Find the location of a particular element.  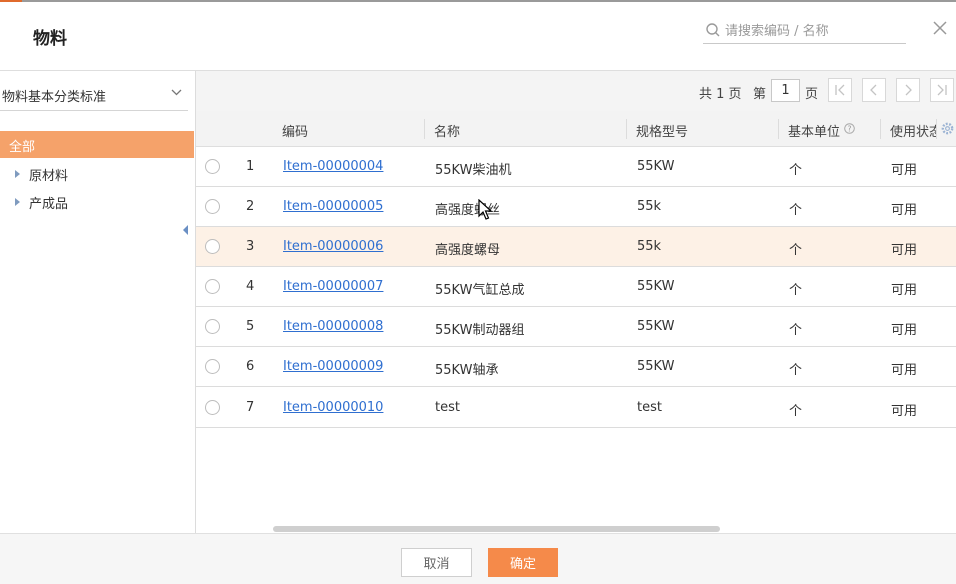

first-page-button is located at coordinates (840, 90).